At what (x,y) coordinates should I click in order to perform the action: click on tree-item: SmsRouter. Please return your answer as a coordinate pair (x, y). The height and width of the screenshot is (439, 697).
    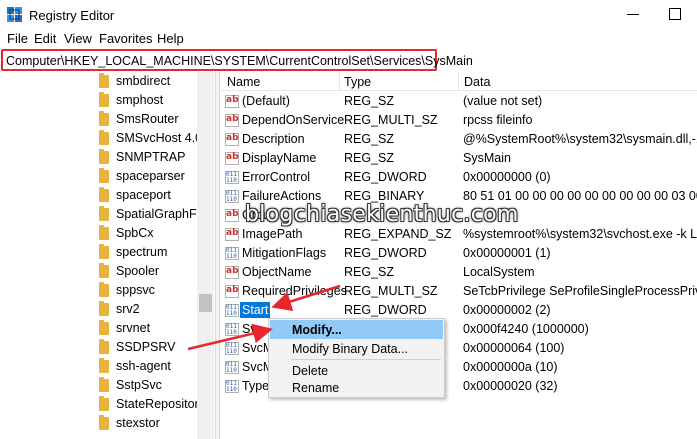
    Looking at the image, I should click on (154, 119).